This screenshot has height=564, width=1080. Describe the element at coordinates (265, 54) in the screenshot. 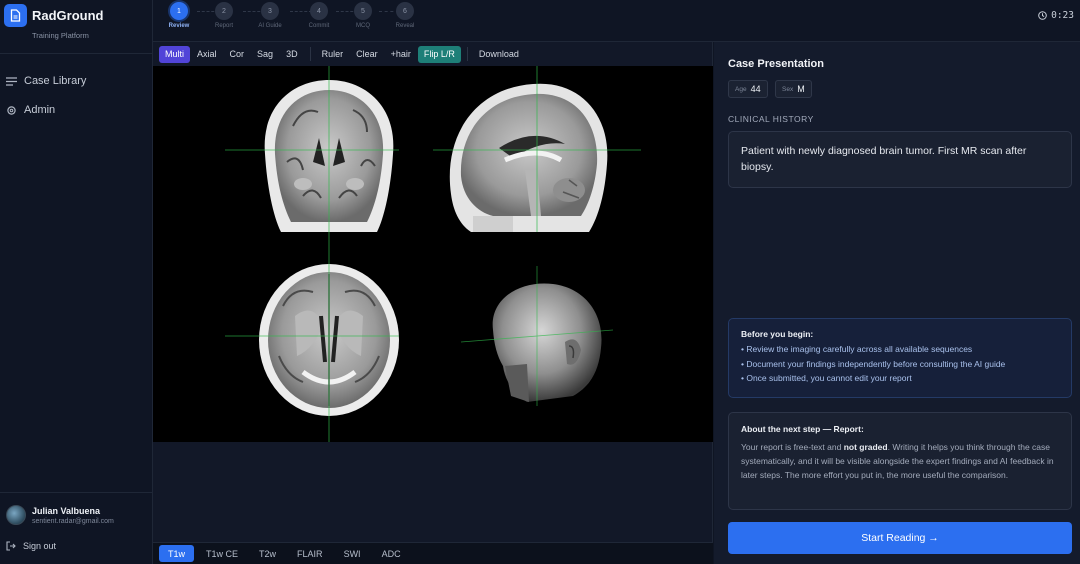

I see `sagittal-view-button: Sag` at that location.